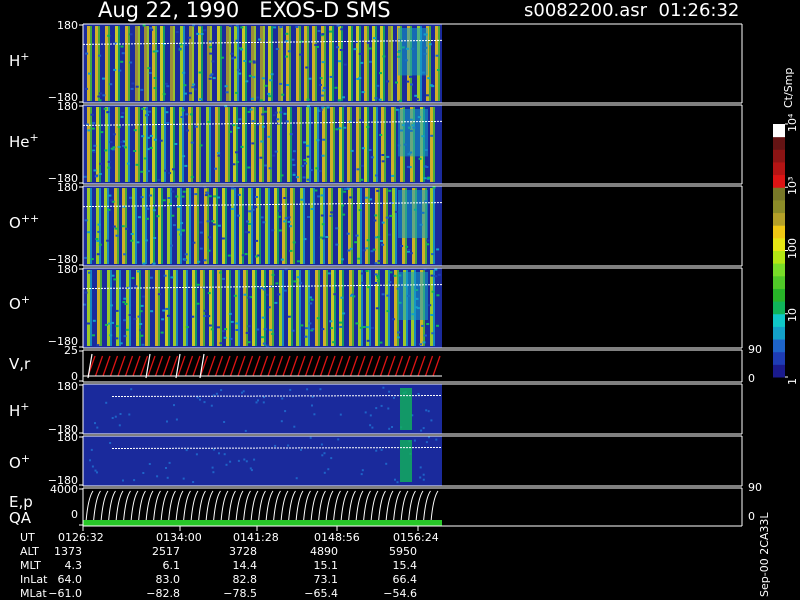  I want to click on time-axis-value: 83.0, so click(168, 579).